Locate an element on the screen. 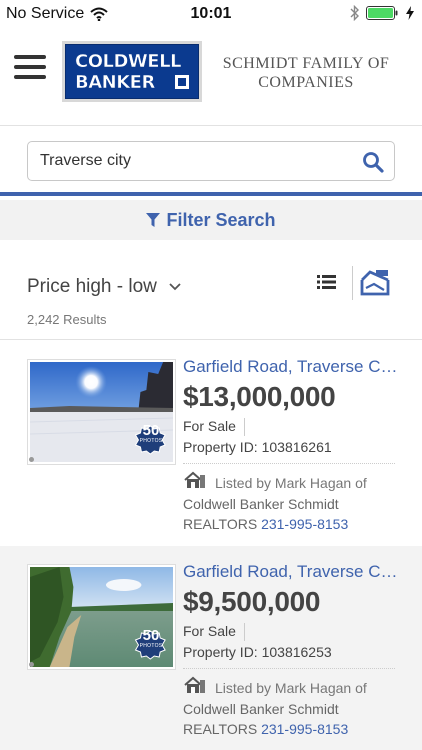  search-area is located at coordinates (211, 161).